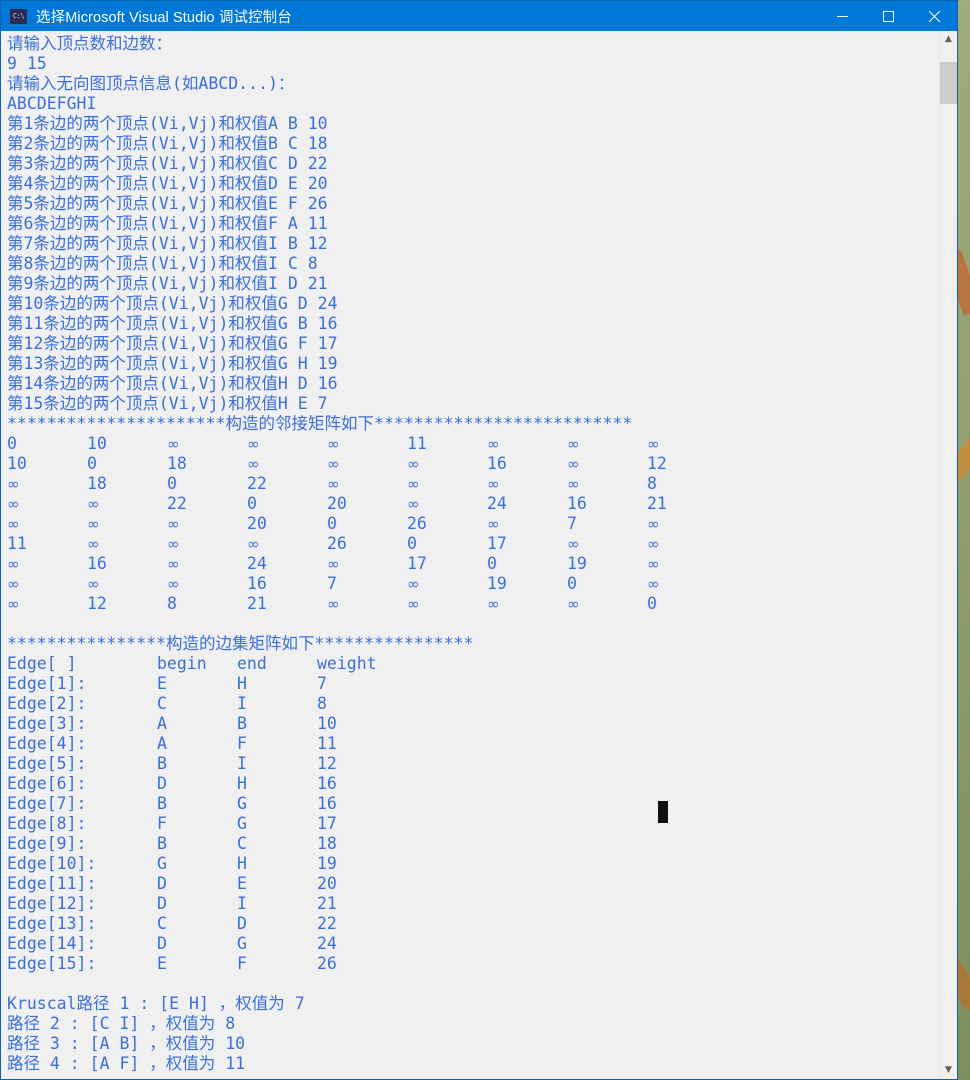  Describe the element at coordinates (337, 543) in the screenshot. I see `matrix-cell: 26` at that location.